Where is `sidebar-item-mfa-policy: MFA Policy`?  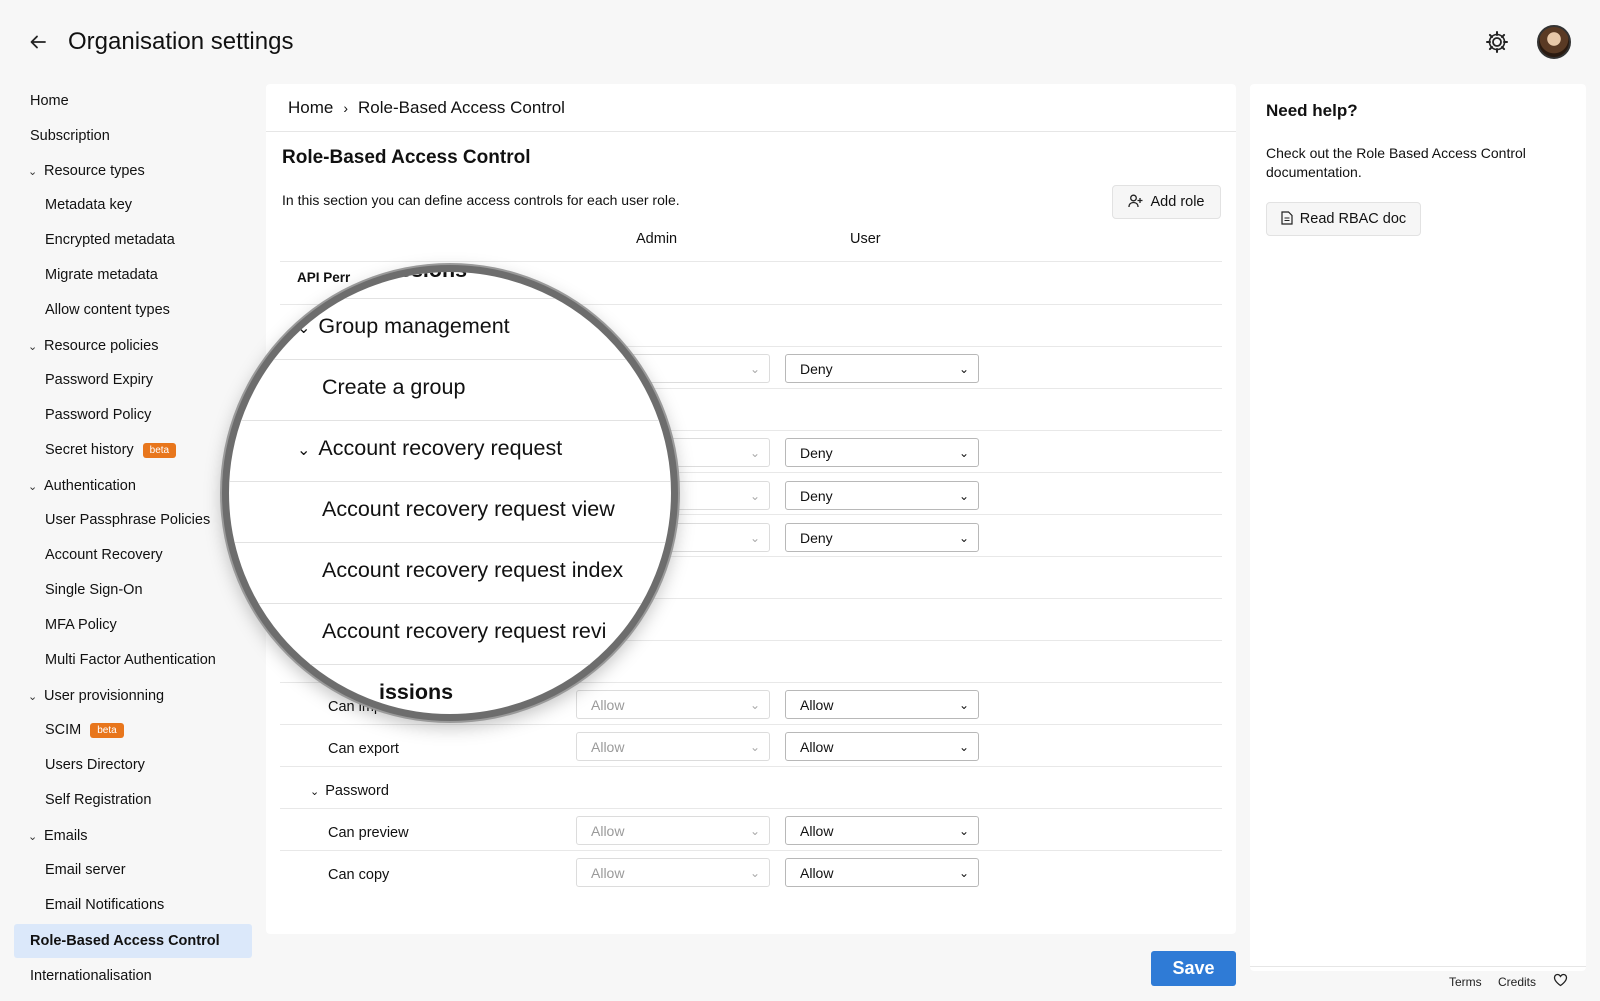
sidebar-item-mfa-policy: MFA Policy is located at coordinates (133, 625).